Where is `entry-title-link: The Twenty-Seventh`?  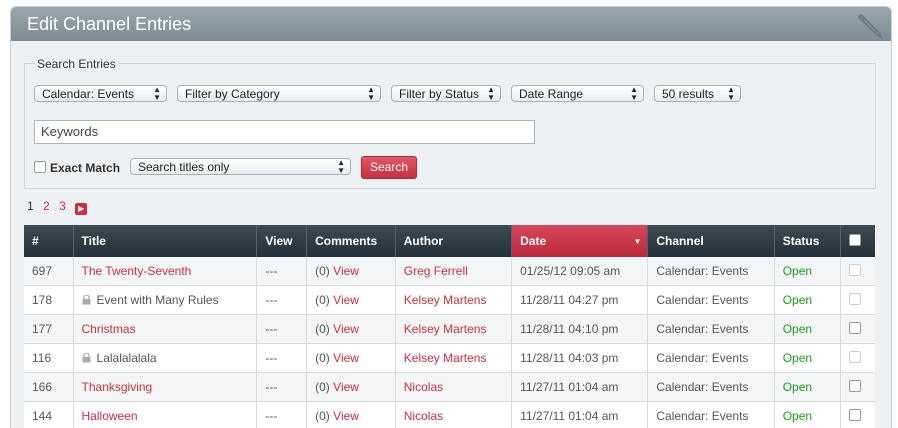
entry-title-link: The Twenty-Seventh is located at coordinates (165, 271).